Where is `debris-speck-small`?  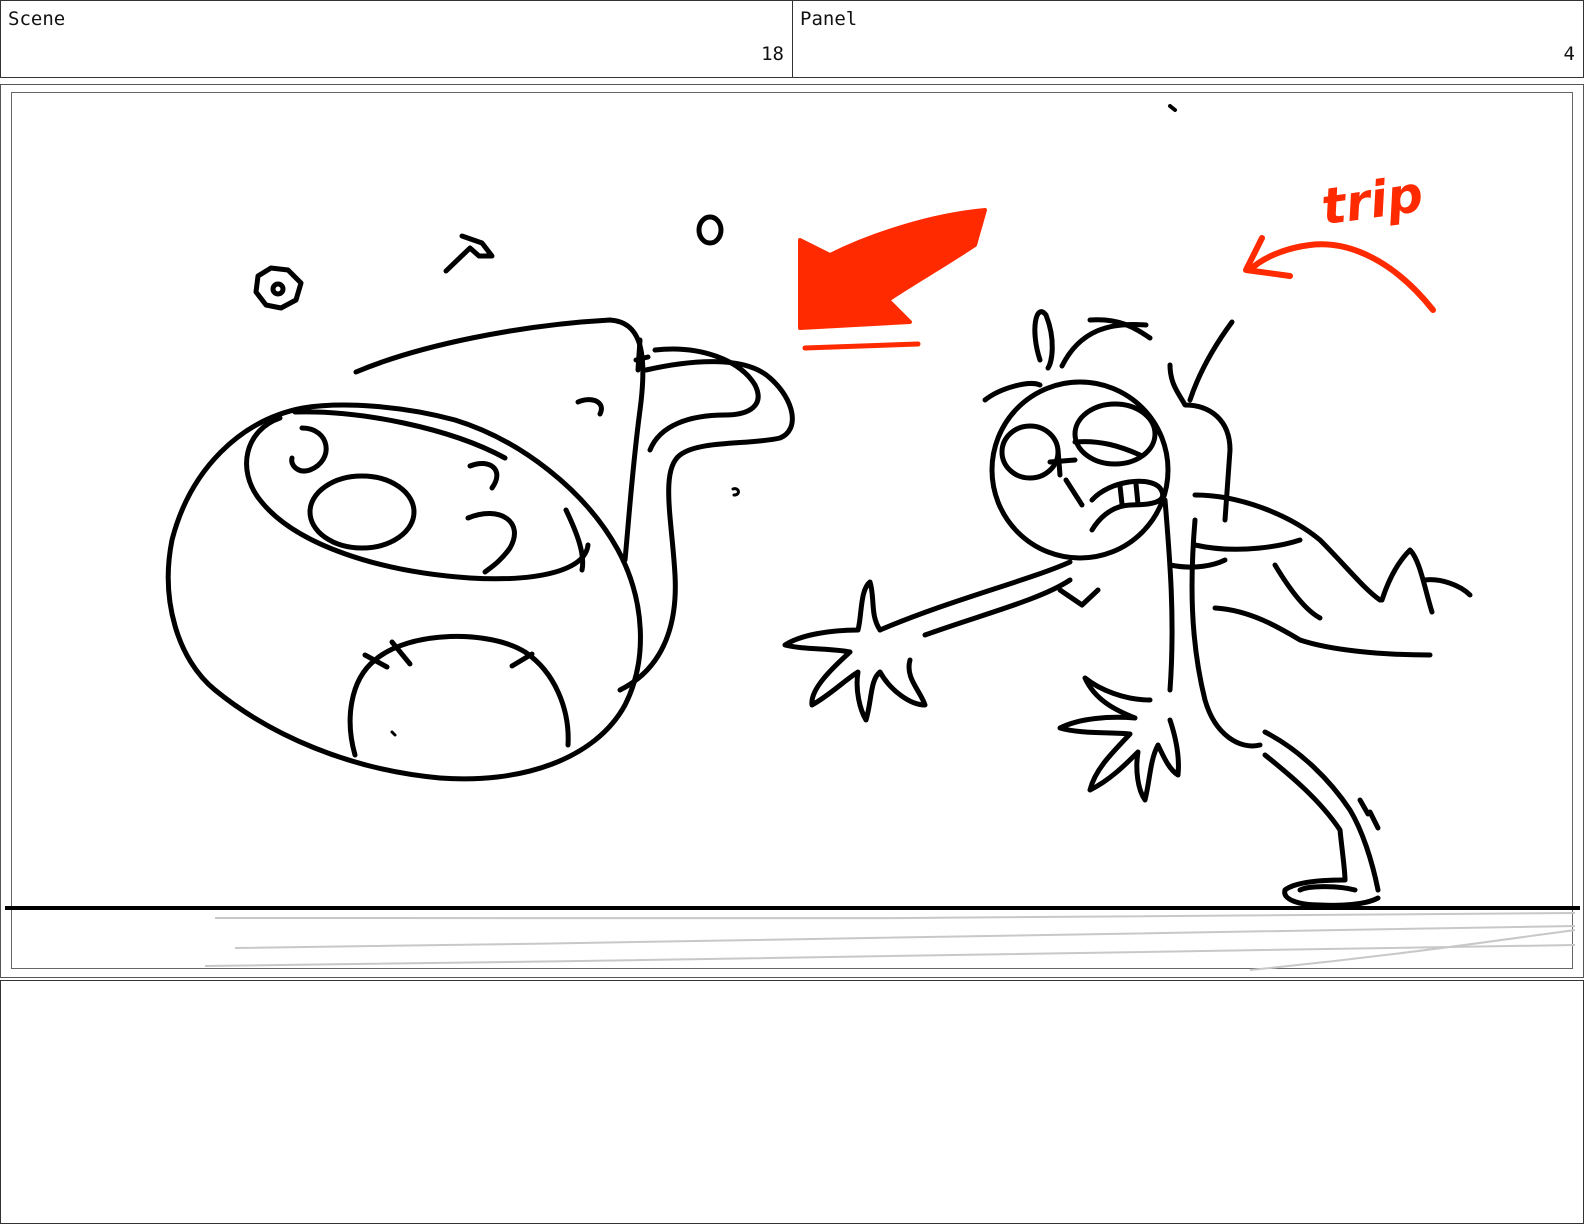
debris-speck-small is located at coordinates (735, 492).